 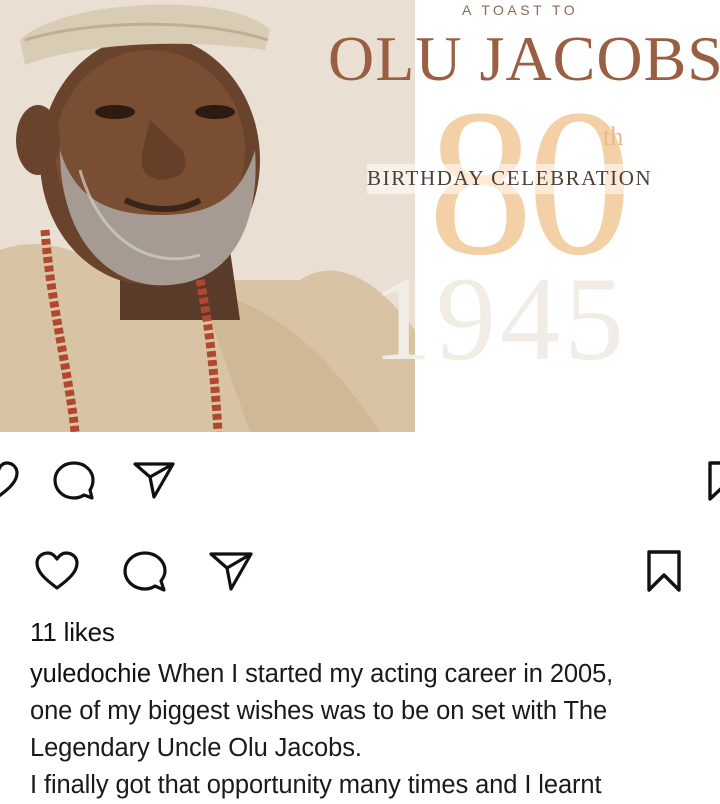 What do you see at coordinates (360, 570) in the screenshot?
I see `action-row` at bounding box center [360, 570].